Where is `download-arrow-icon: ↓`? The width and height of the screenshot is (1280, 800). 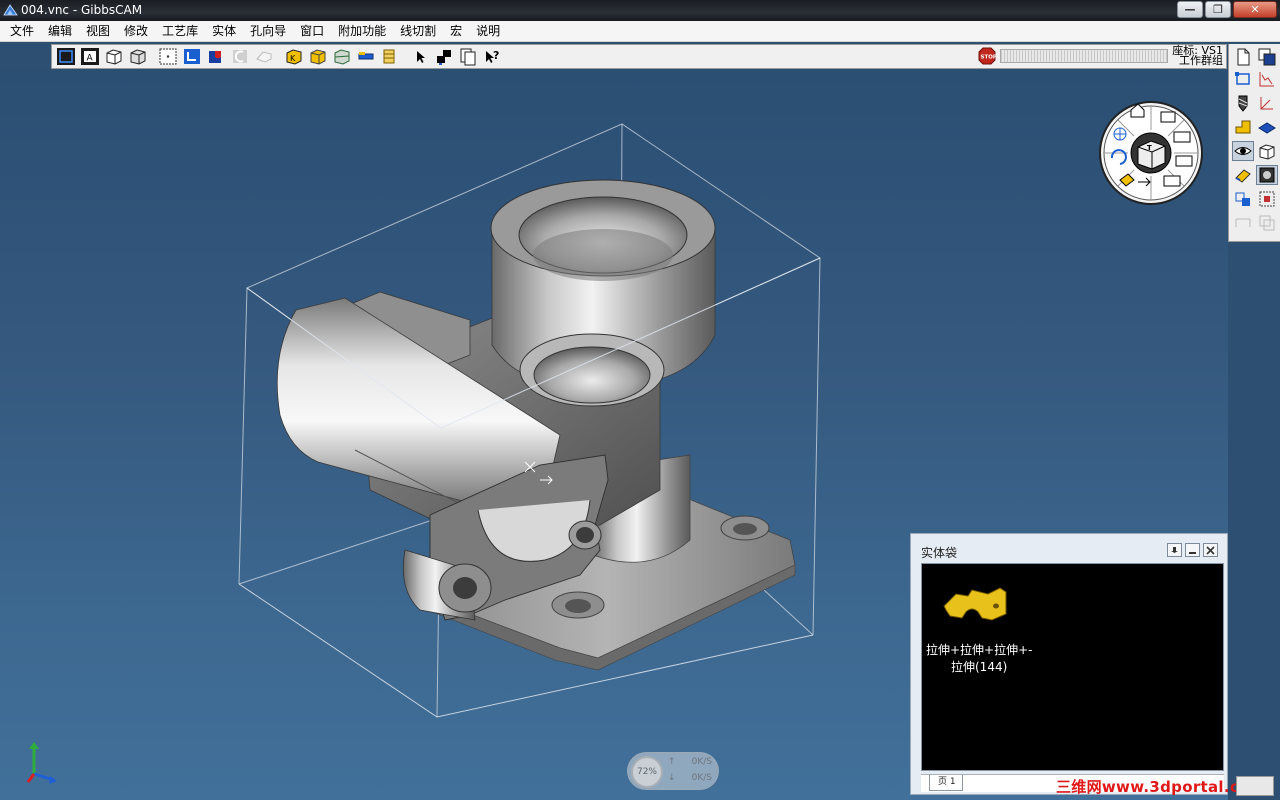
download-arrow-icon: ↓ is located at coordinates (672, 778).